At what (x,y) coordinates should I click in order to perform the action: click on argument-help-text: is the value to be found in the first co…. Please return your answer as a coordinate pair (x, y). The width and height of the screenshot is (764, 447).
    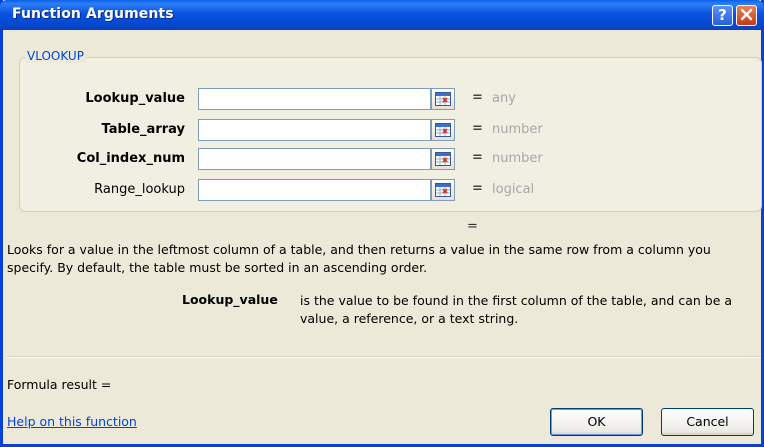
    Looking at the image, I should click on (516, 309).